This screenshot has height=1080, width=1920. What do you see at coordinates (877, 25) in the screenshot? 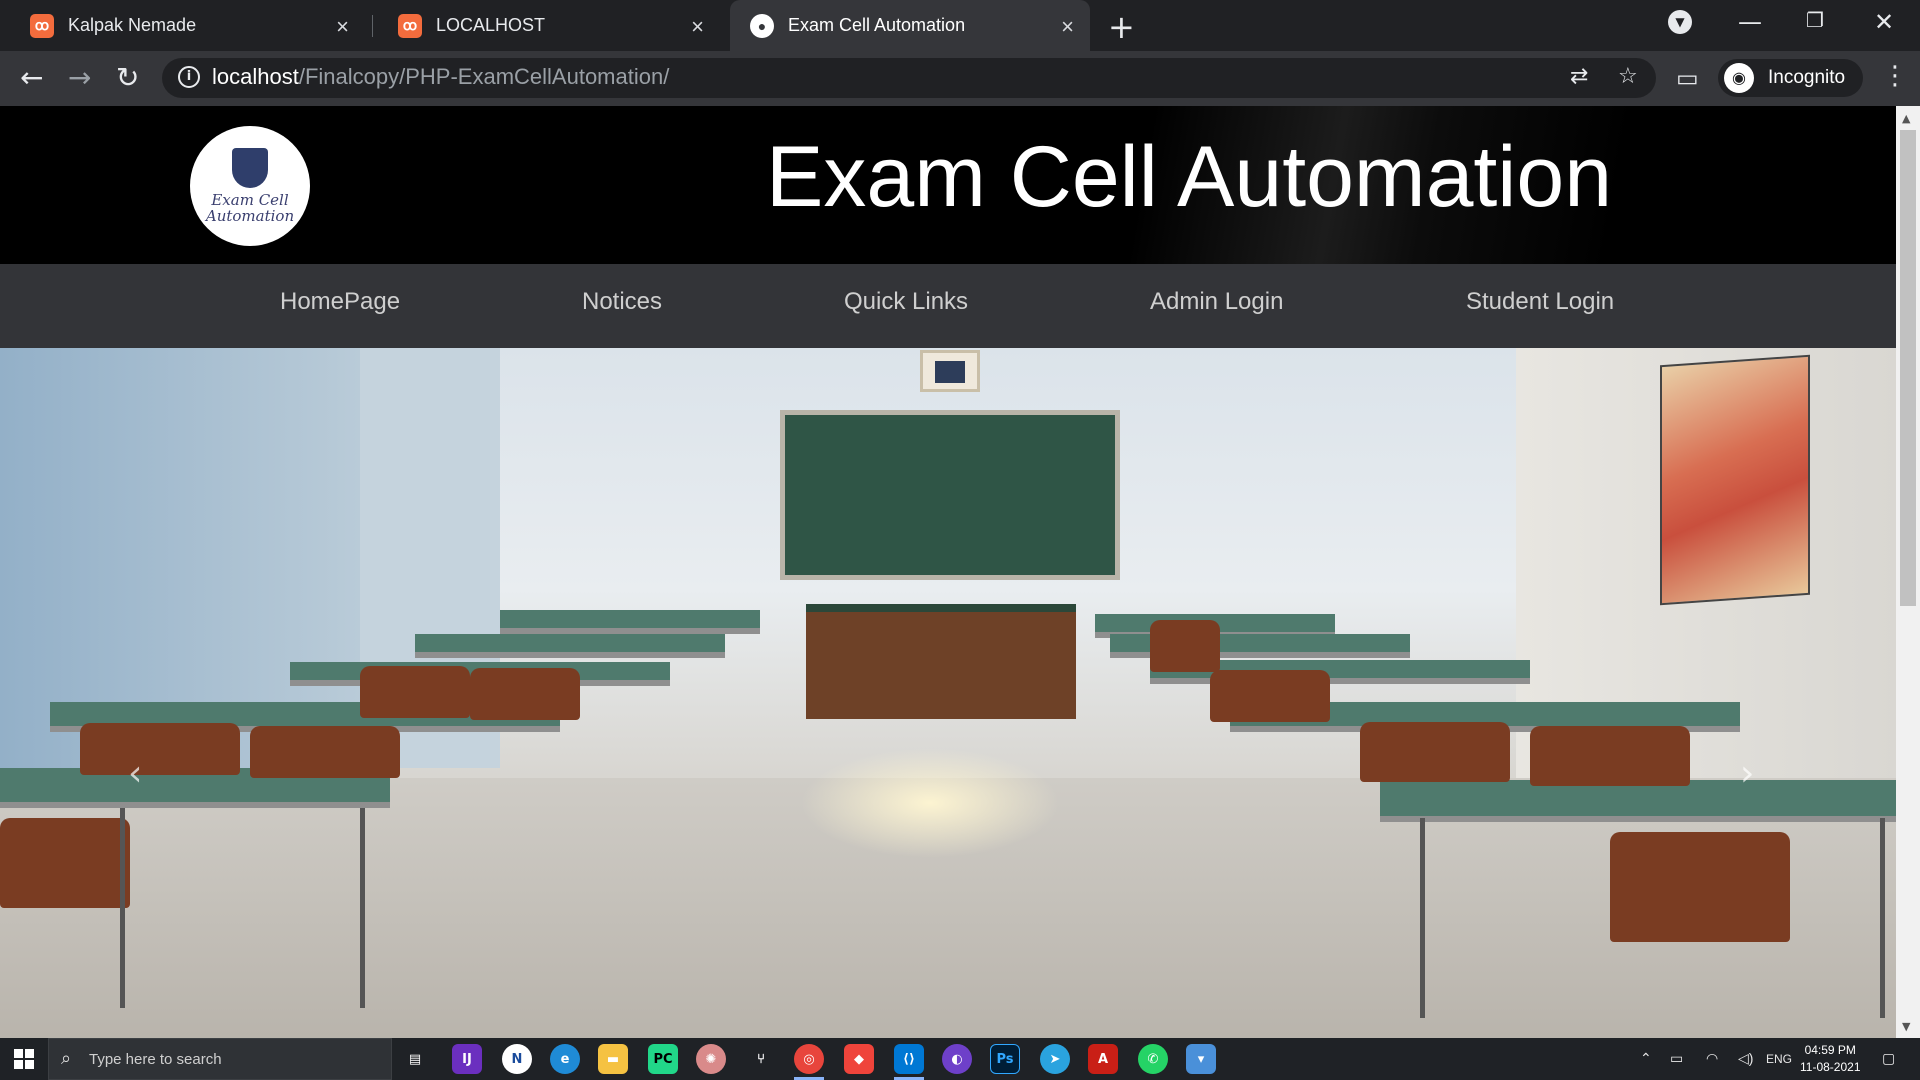
I see `tab-title: Exam Cell Automation` at bounding box center [877, 25].